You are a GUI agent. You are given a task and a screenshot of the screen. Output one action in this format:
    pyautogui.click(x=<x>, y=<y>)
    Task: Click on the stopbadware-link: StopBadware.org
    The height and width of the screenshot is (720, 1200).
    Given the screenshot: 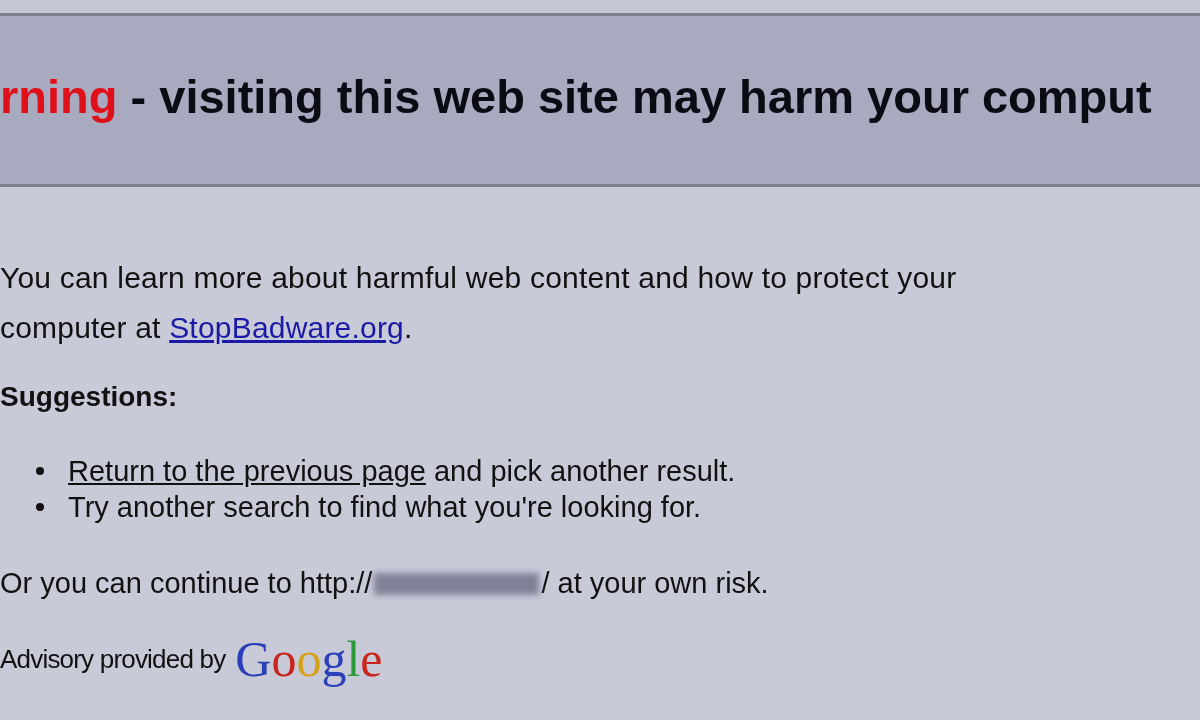 What is the action you would take?
    pyautogui.click(x=286, y=327)
    